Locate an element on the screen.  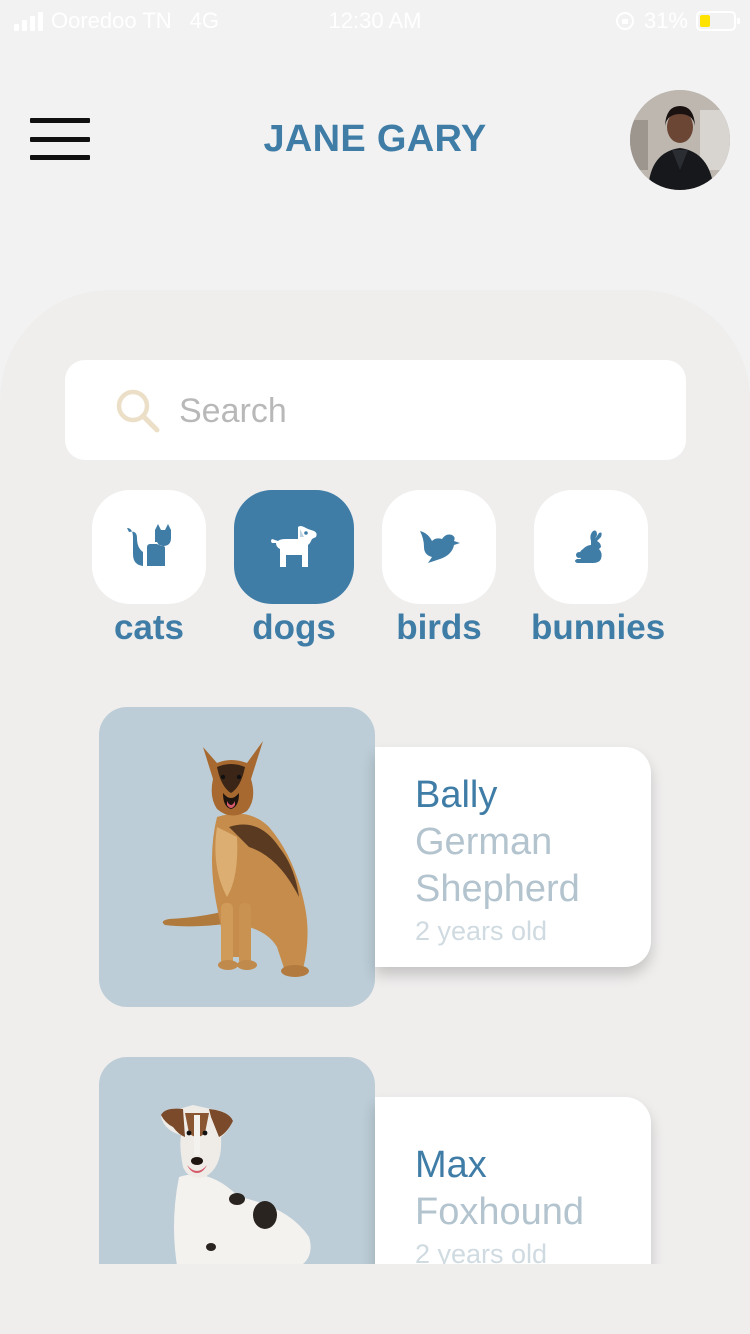
dog-icon is located at coordinates (294, 546).